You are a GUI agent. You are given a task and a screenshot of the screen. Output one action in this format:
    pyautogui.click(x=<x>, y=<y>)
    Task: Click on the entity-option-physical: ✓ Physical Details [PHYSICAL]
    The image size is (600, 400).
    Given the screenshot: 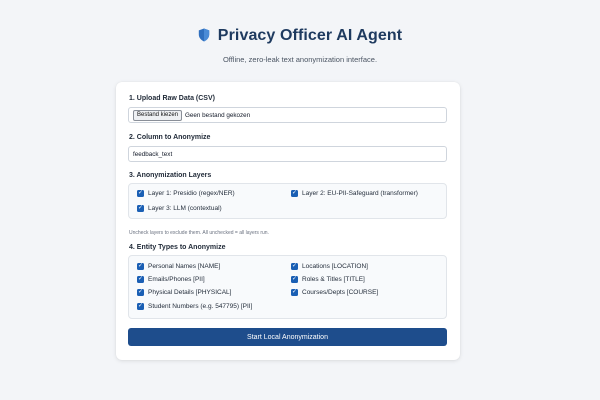 What is the action you would take?
    pyautogui.click(x=184, y=292)
    